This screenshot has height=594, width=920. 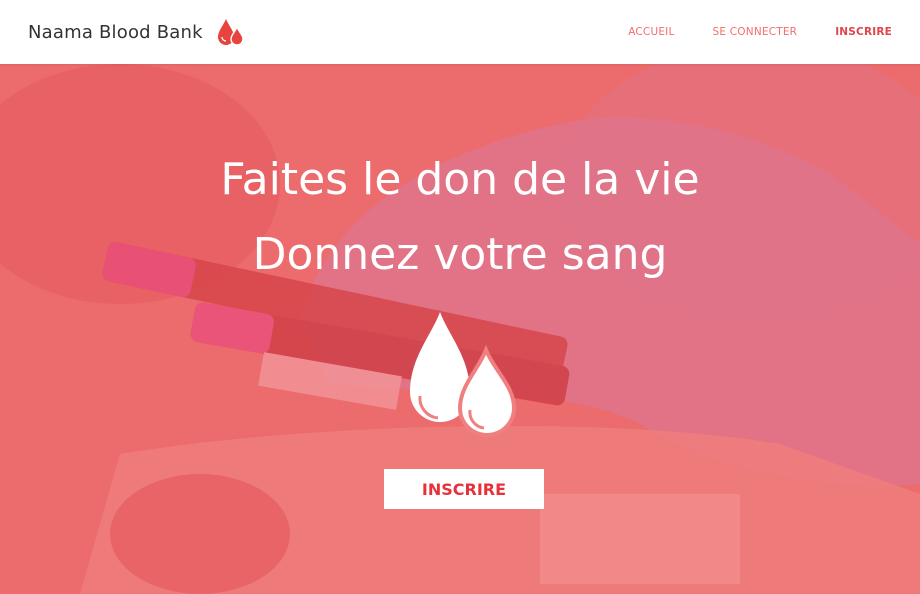 What do you see at coordinates (230, 32) in the screenshot?
I see `blood-drops-logo-icon` at bounding box center [230, 32].